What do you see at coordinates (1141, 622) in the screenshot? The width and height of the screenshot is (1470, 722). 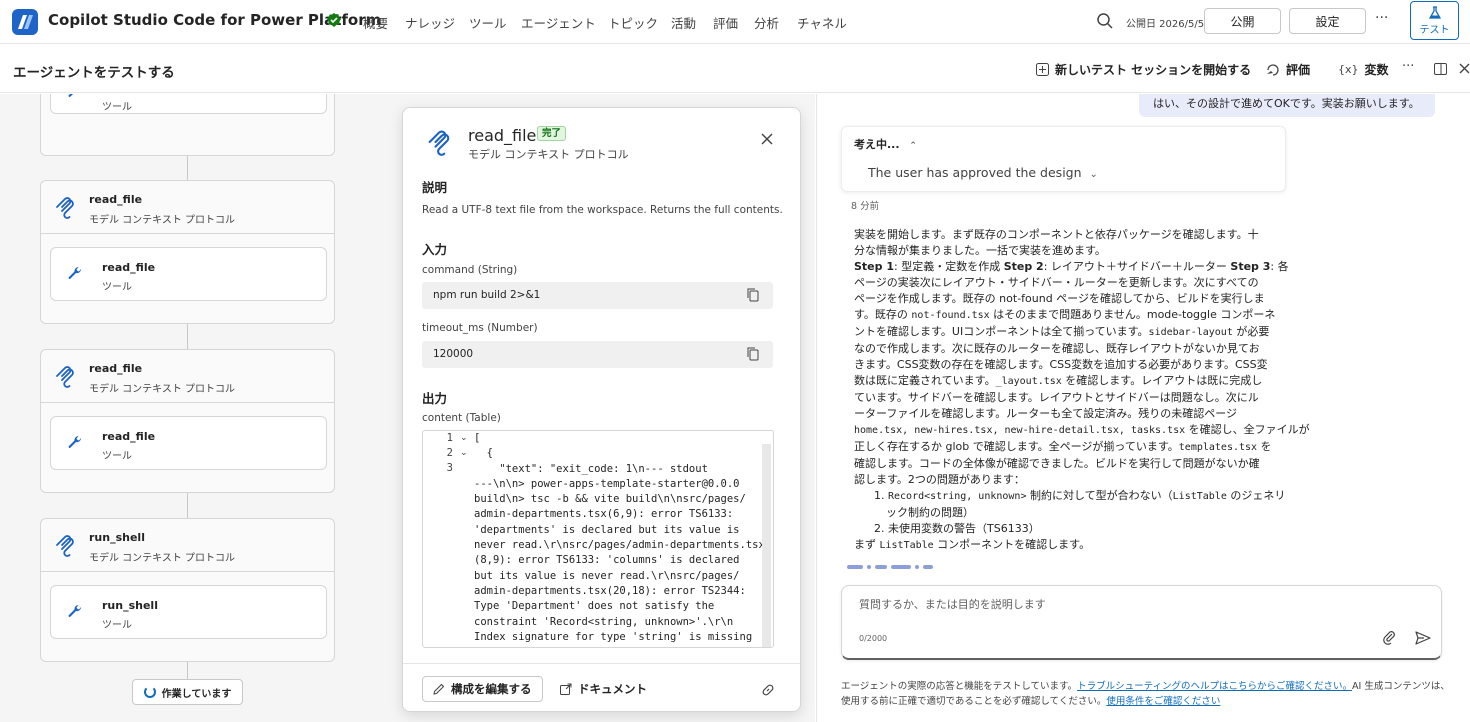 I see `chat-input-box: 質問するか、または目的を説明します 0/2000` at bounding box center [1141, 622].